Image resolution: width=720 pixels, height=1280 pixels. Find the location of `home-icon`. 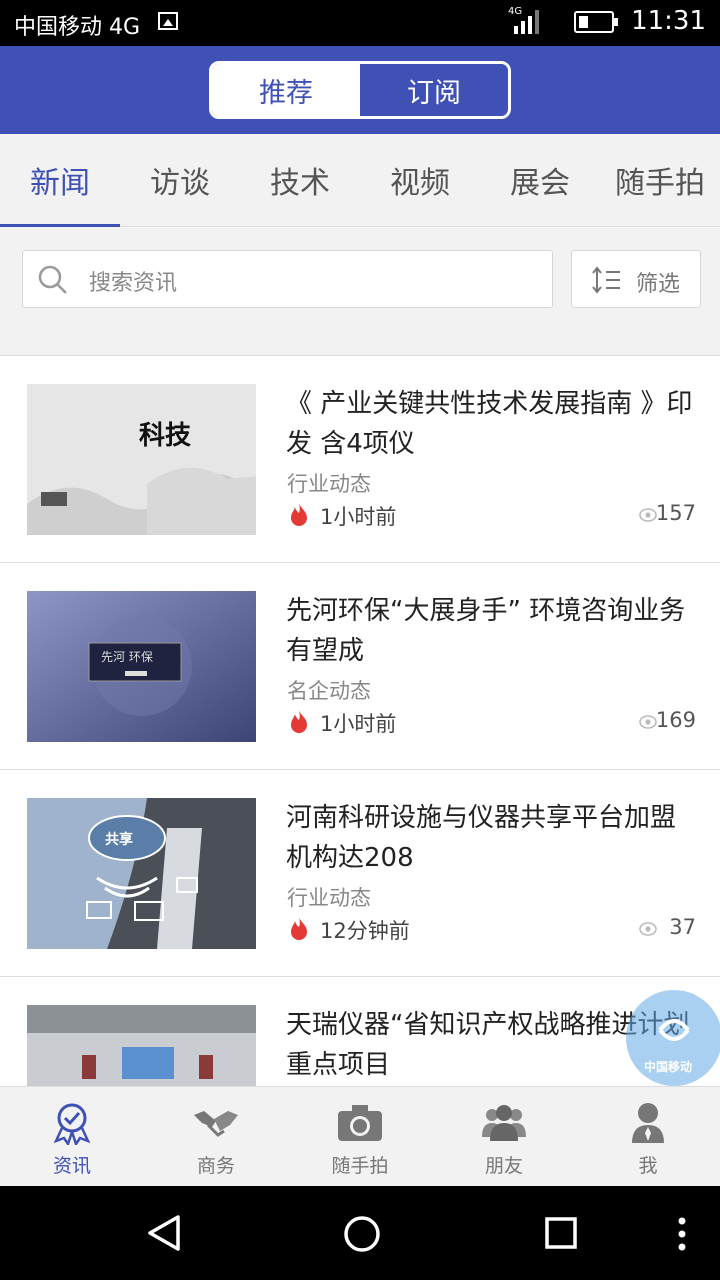

home-icon is located at coordinates (362, 1234).